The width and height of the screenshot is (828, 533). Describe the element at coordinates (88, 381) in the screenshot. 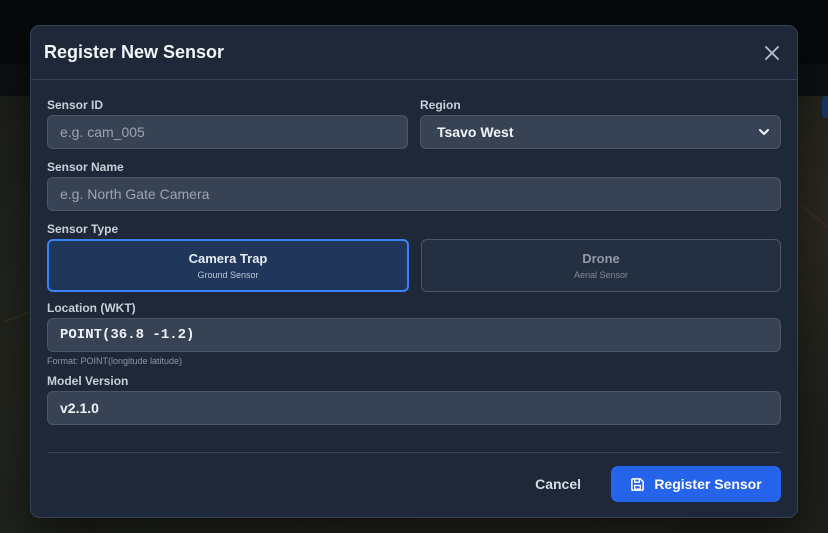

I see `model-version-label: Model Version` at that location.